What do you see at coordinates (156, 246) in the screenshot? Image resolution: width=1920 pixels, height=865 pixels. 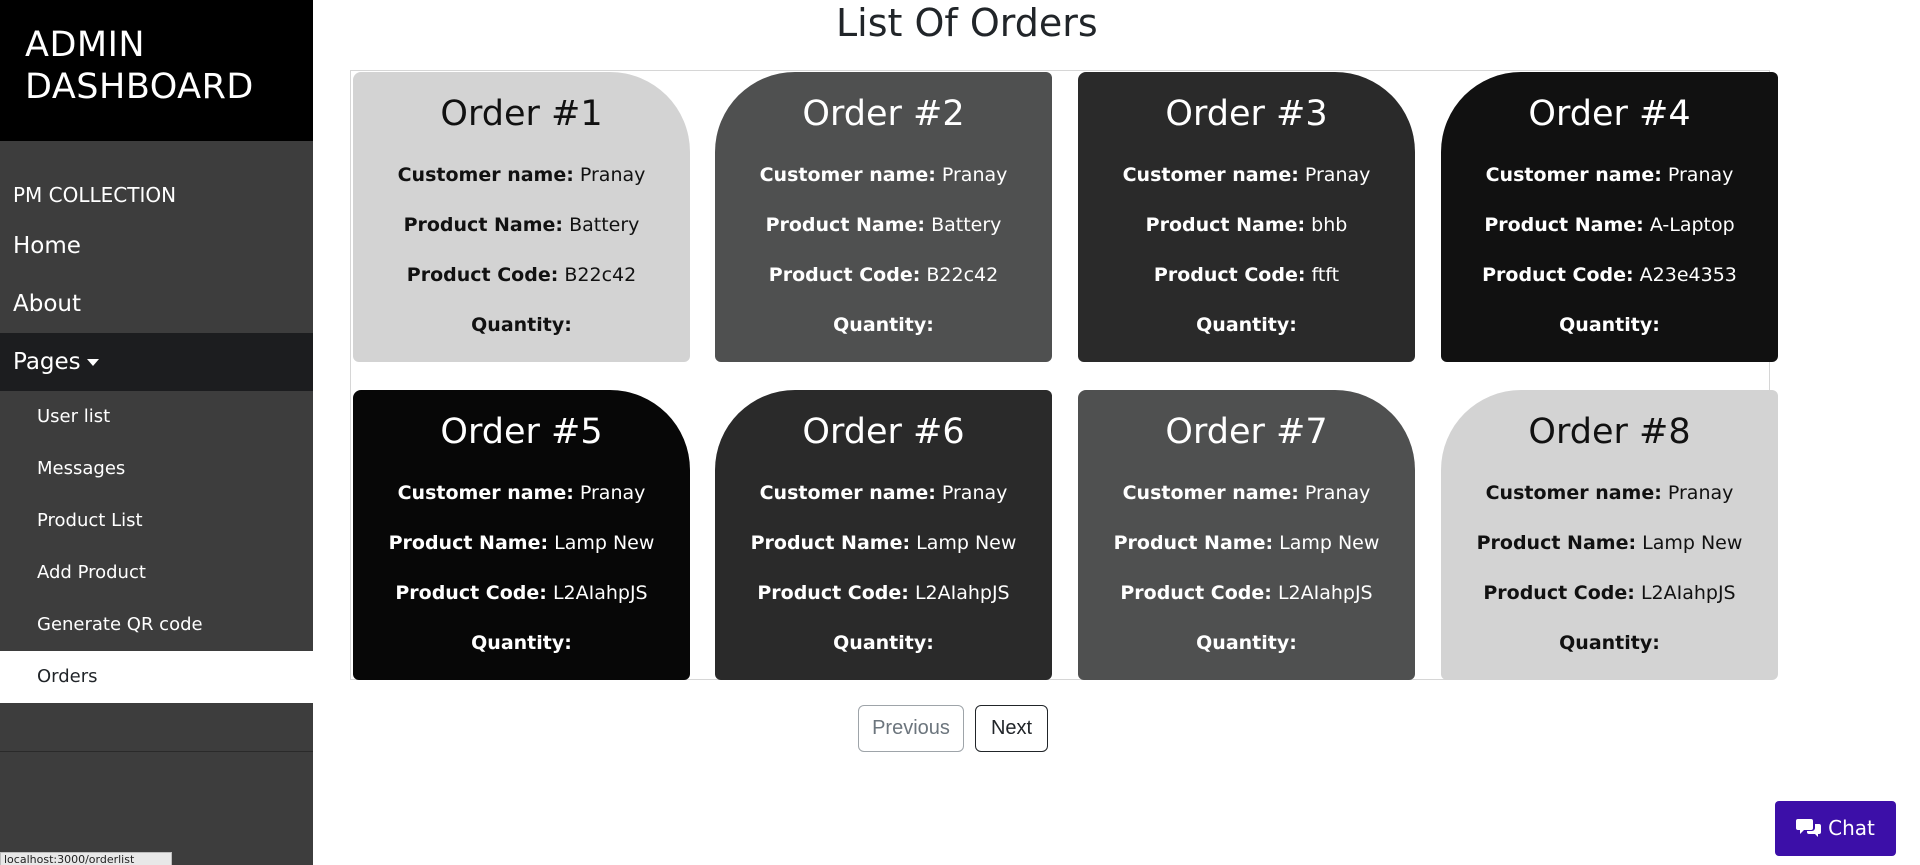 I see `nav-home: Home` at bounding box center [156, 246].